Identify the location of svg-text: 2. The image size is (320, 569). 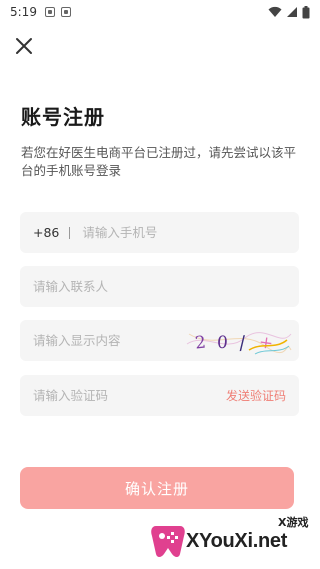
(200, 342).